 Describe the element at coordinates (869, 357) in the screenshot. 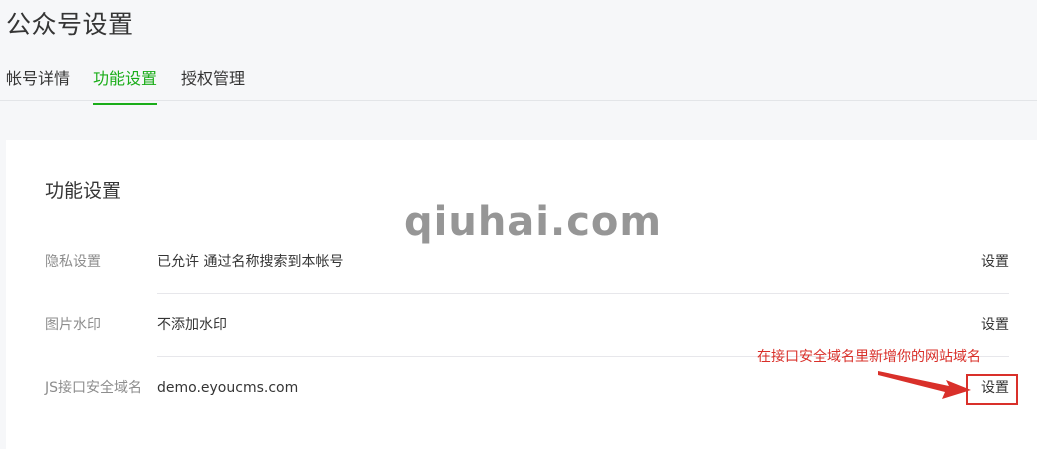

I see `annotation-text: 在接口安全域名里新增你的网站域名` at that location.